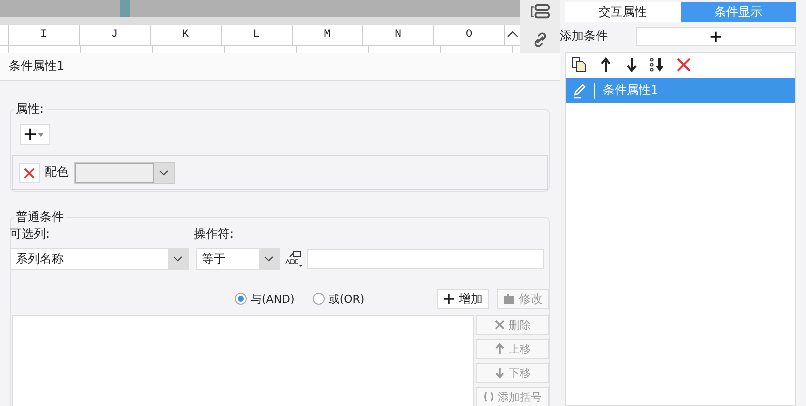 The width and height of the screenshot is (806, 406). I want to click on caret-up-icon, so click(513, 34).